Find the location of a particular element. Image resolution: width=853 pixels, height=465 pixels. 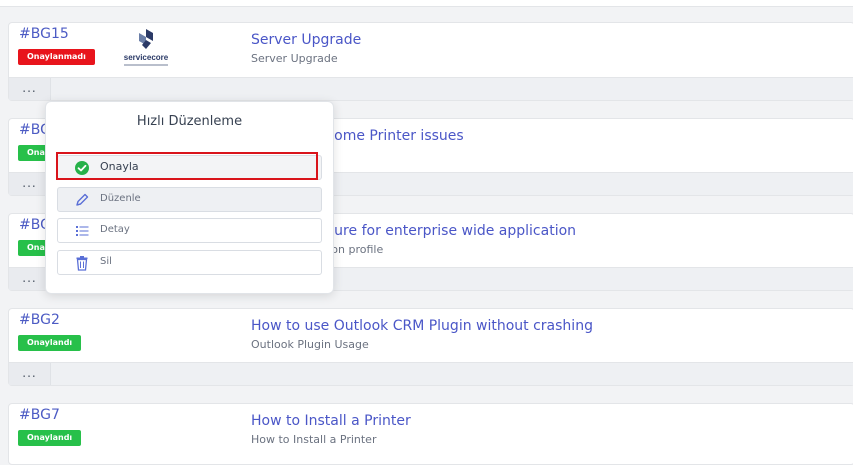

ticket-id: #BG15 is located at coordinates (44, 34).